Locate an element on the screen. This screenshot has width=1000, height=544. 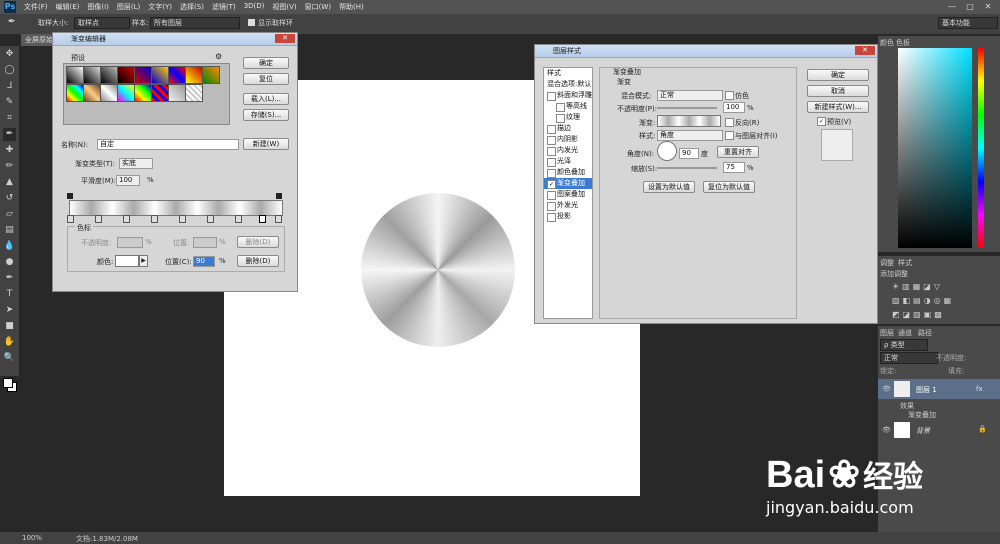
zoom-level: 100% is located at coordinates (32, 538).